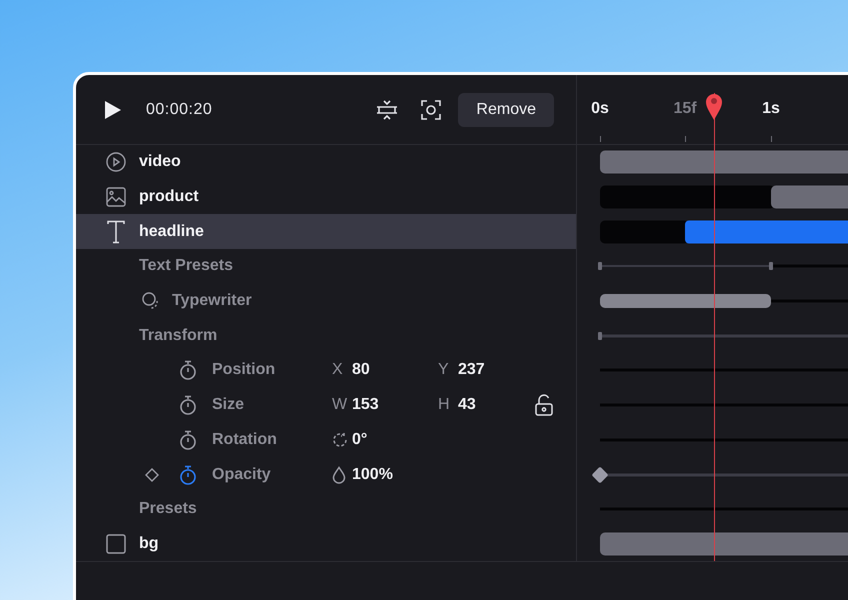 Image resolution: width=848 pixels, height=600 pixels. Describe the element at coordinates (116, 197) in the screenshot. I see `image-icon` at that location.